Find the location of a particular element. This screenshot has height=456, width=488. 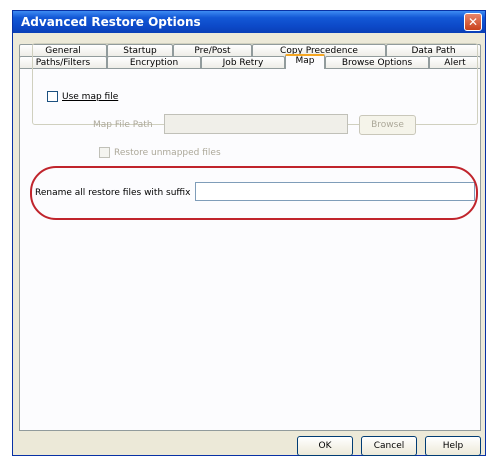

help-button: Help is located at coordinates (453, 446).